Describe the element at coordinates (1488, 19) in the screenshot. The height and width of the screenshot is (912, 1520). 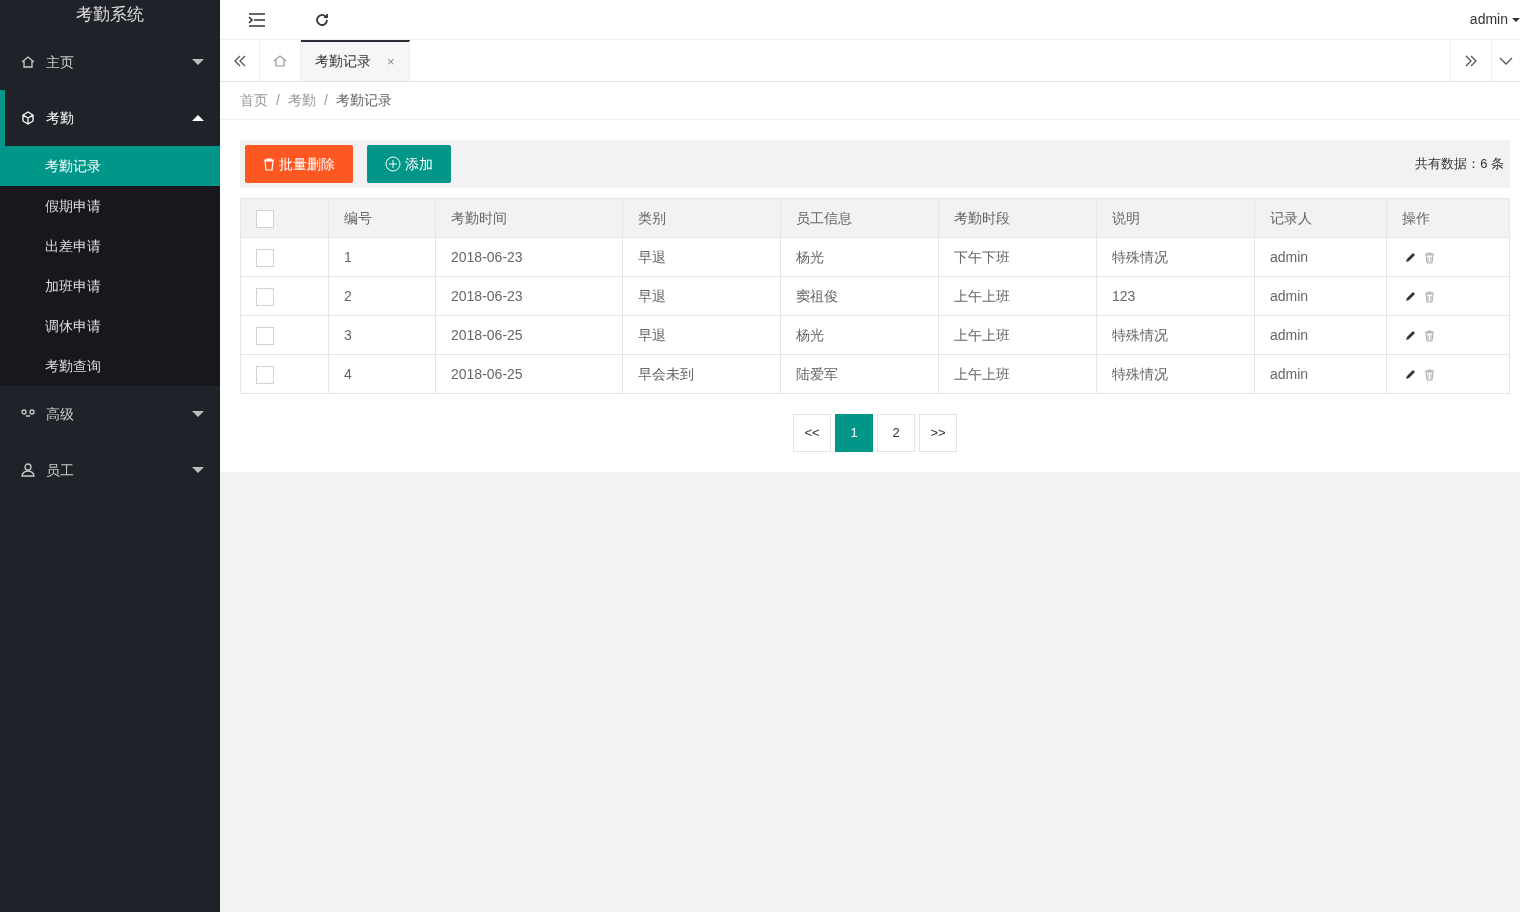
I see `user-menu: admin` at that location.